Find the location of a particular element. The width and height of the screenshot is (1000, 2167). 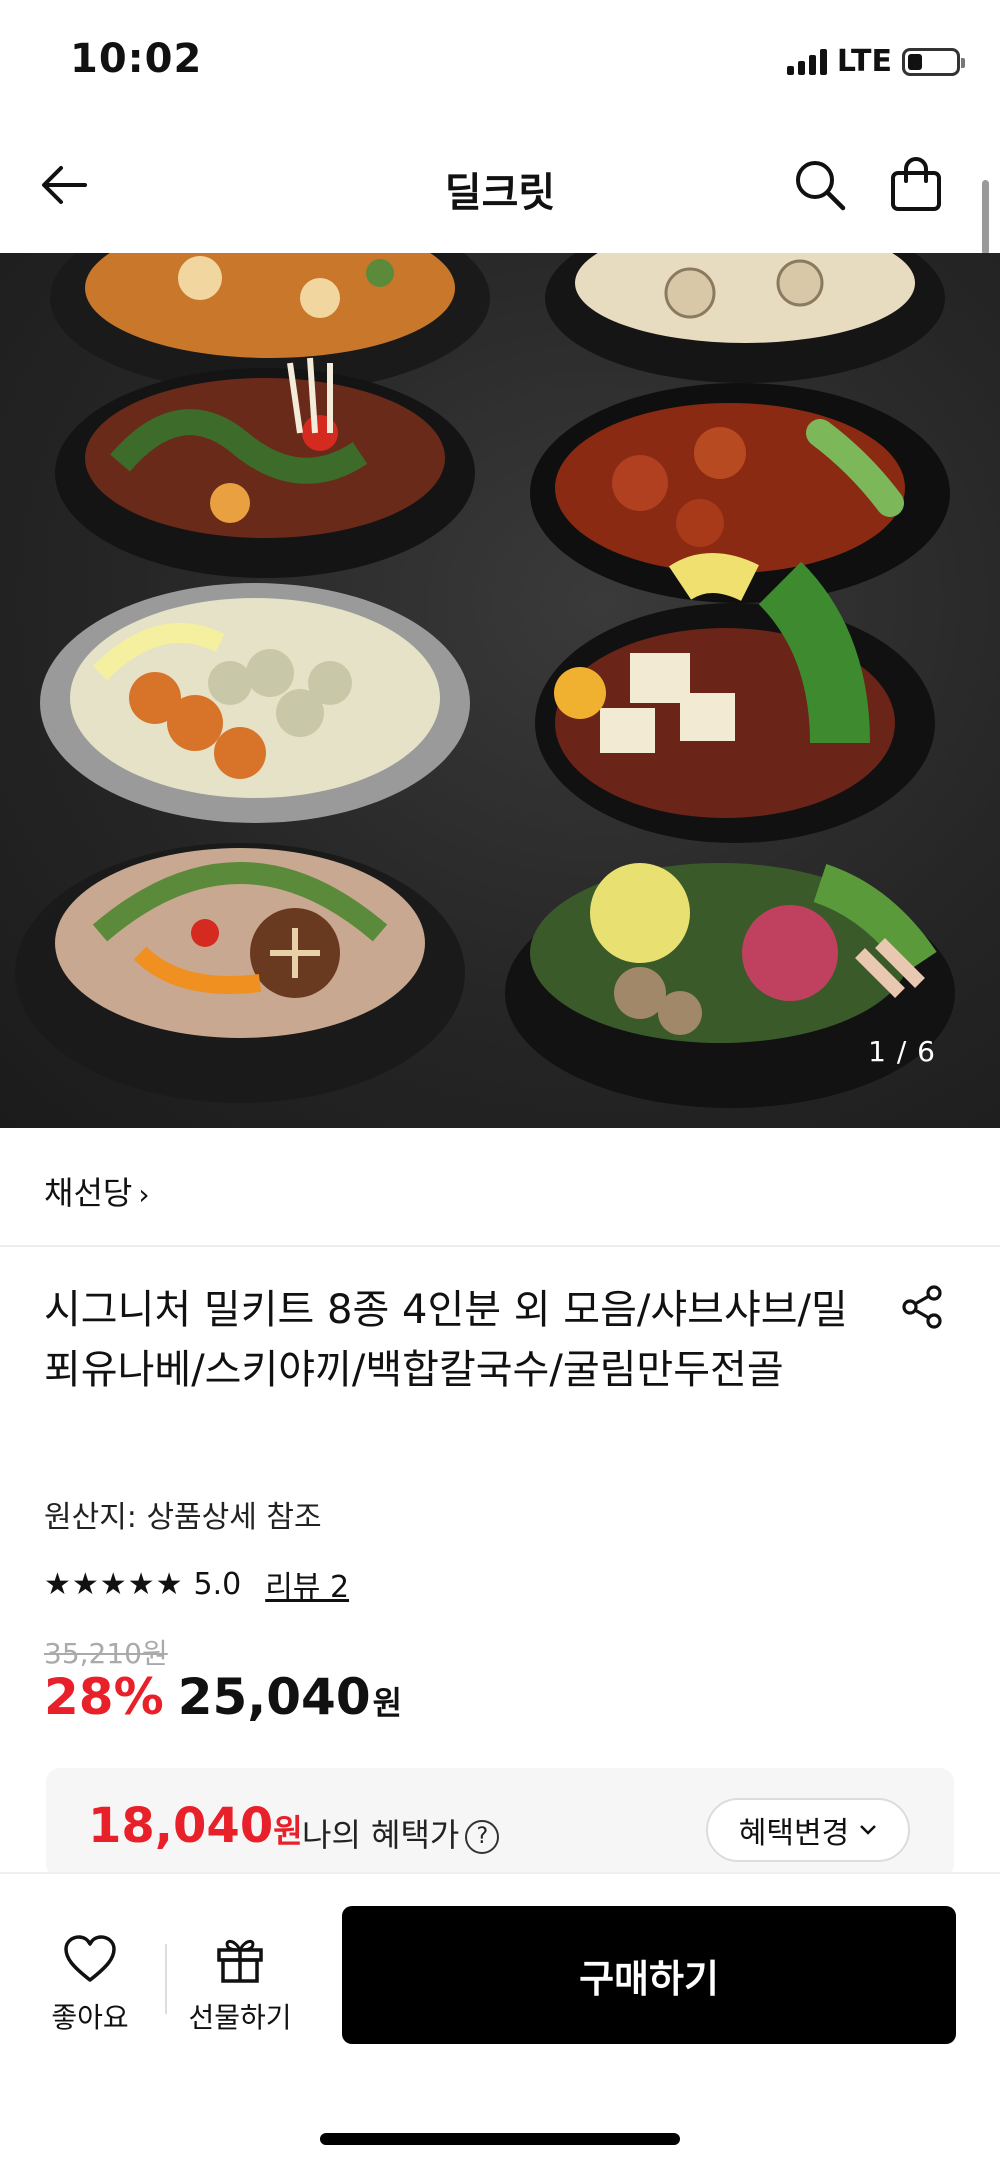

seller-link: 채선당 › is located at coordinates (97, 1191).